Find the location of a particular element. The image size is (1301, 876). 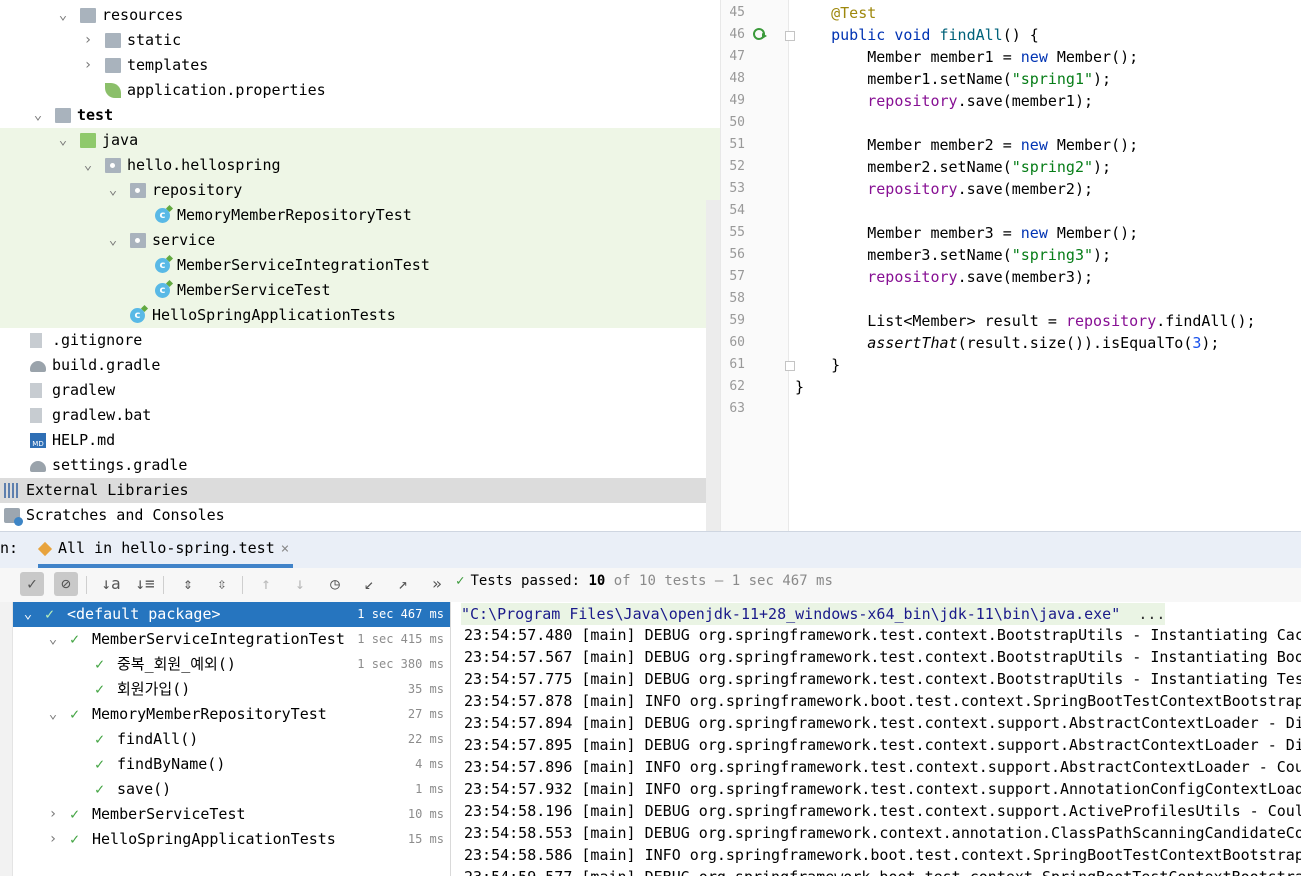

test-tree-row: ⌄ ✓ <default package> 1 sec 467 ms is located at coordinates (231, 614).